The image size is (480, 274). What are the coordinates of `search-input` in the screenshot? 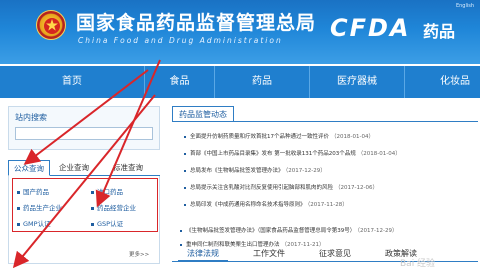 It's located at (84, 133).